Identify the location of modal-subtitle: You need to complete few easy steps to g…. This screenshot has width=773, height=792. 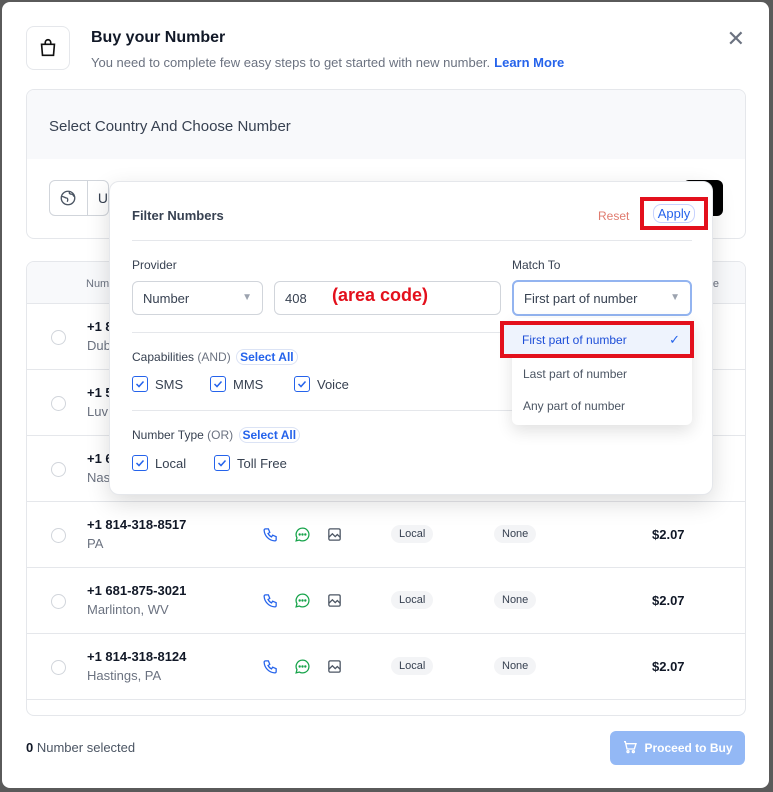
(328, 62).